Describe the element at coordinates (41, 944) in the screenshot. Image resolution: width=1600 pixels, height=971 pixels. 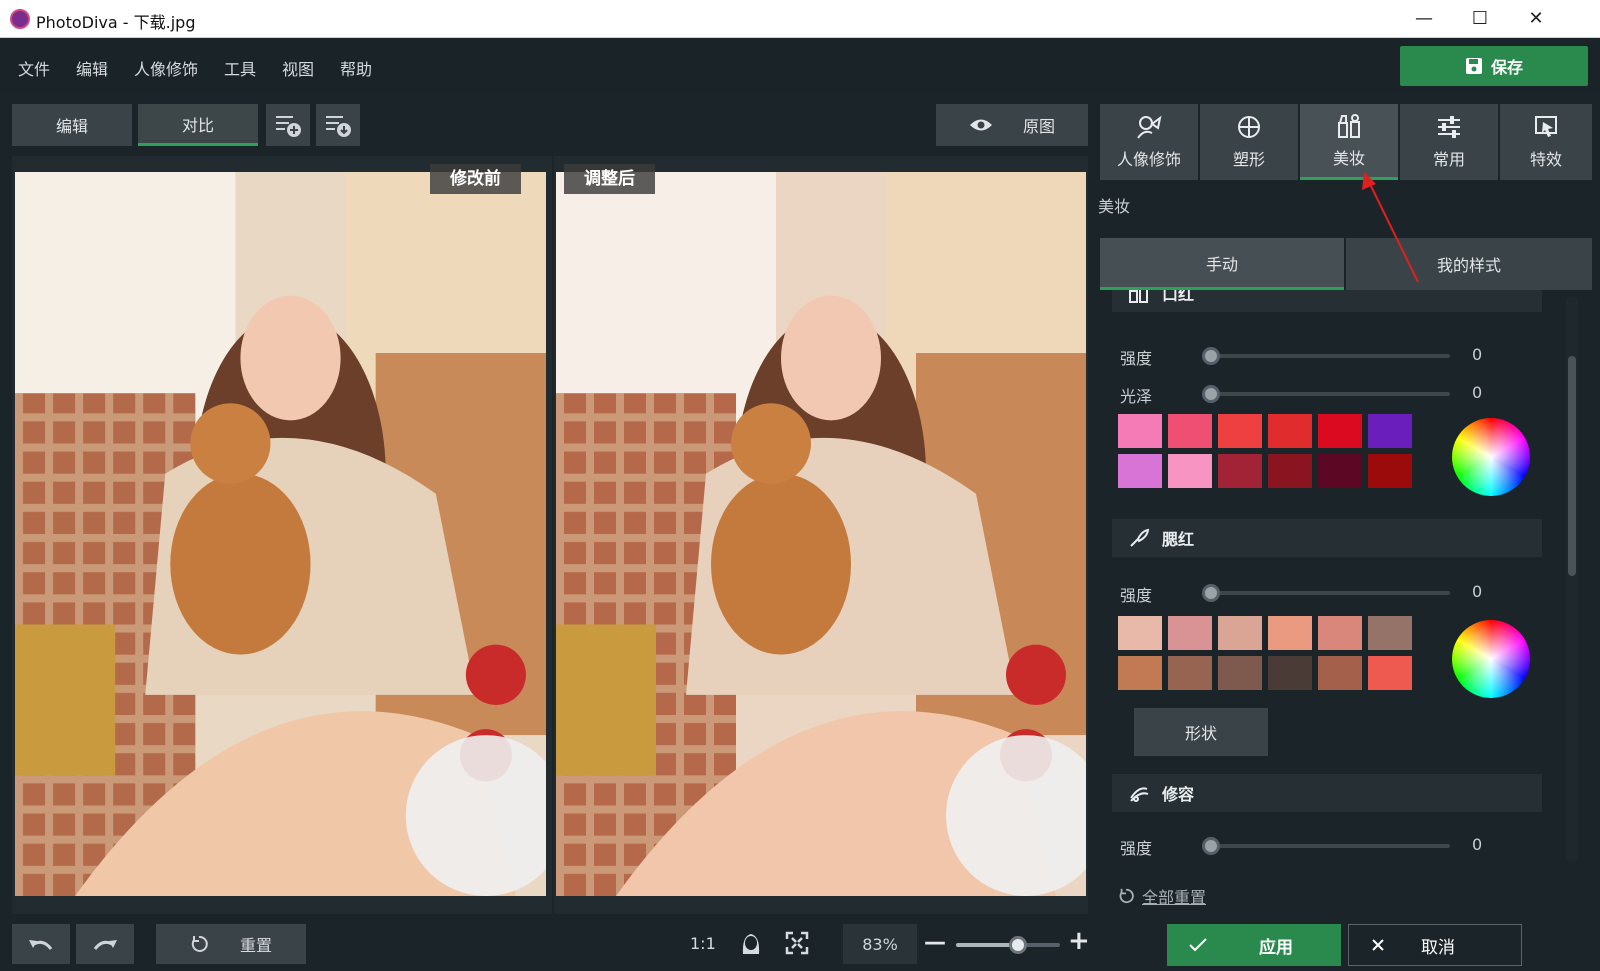
I see `undo-button` at that location.